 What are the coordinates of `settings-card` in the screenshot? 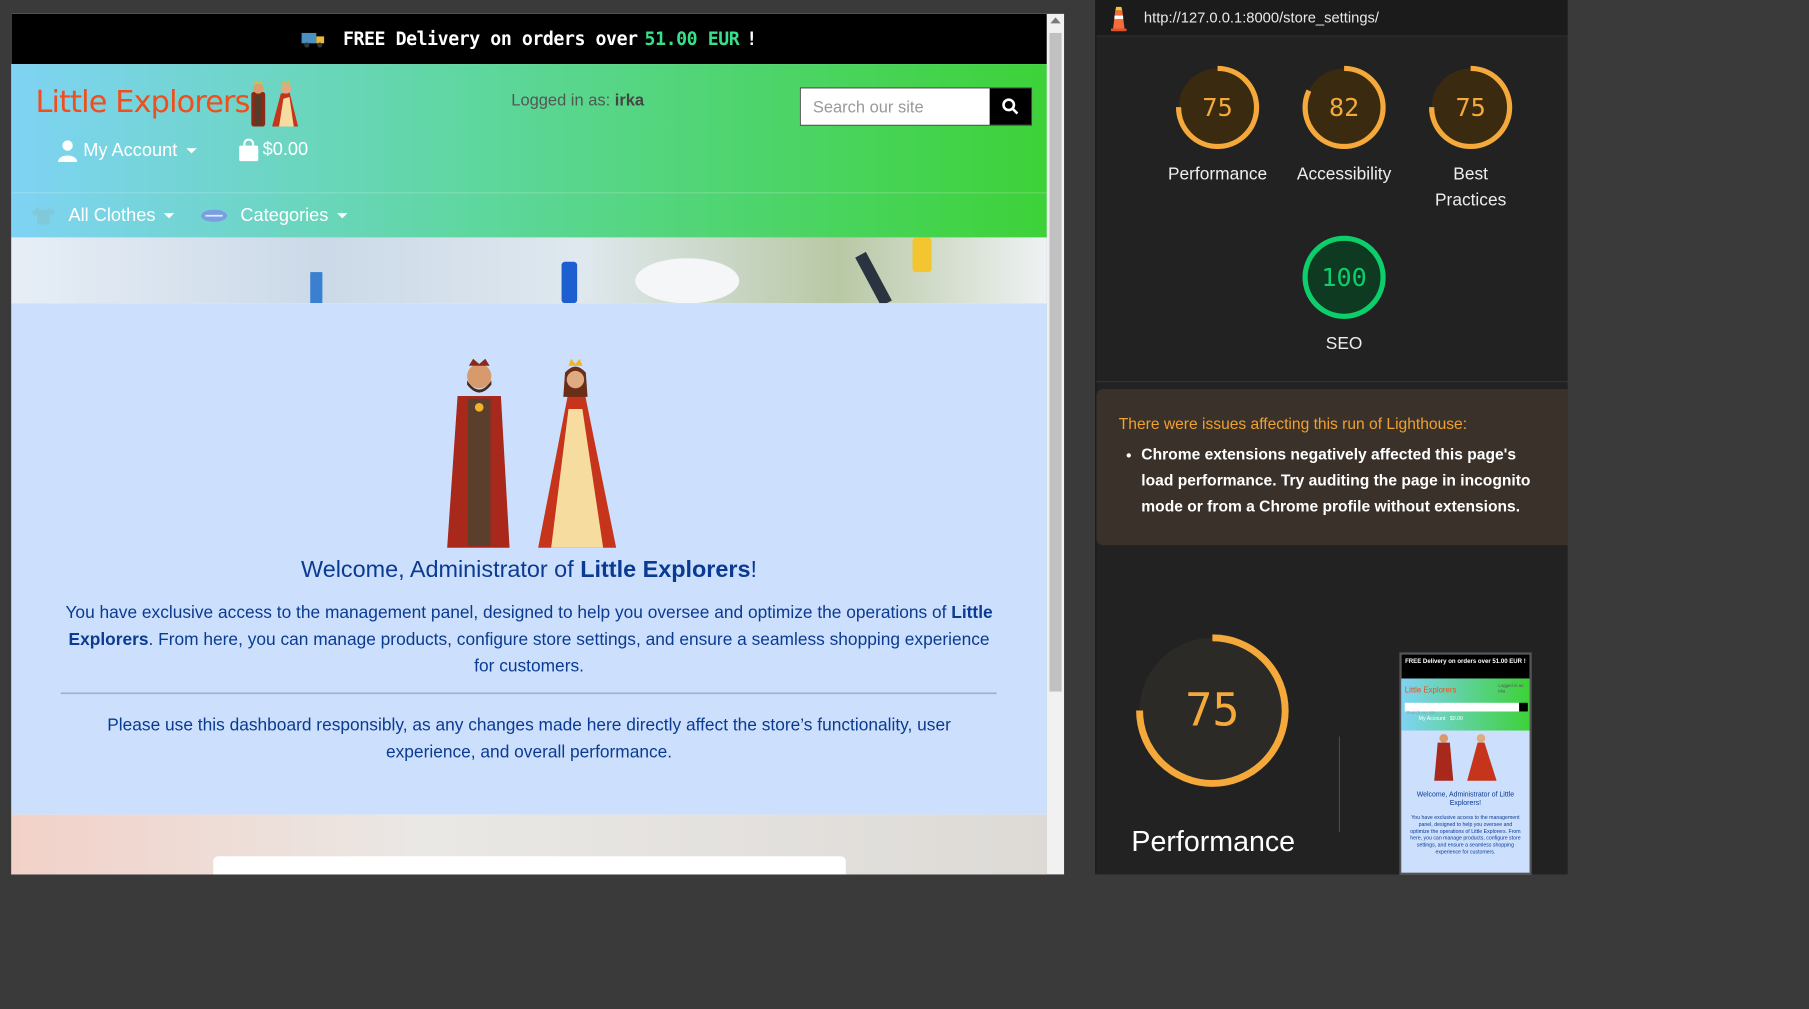 It's located at (529, 865).